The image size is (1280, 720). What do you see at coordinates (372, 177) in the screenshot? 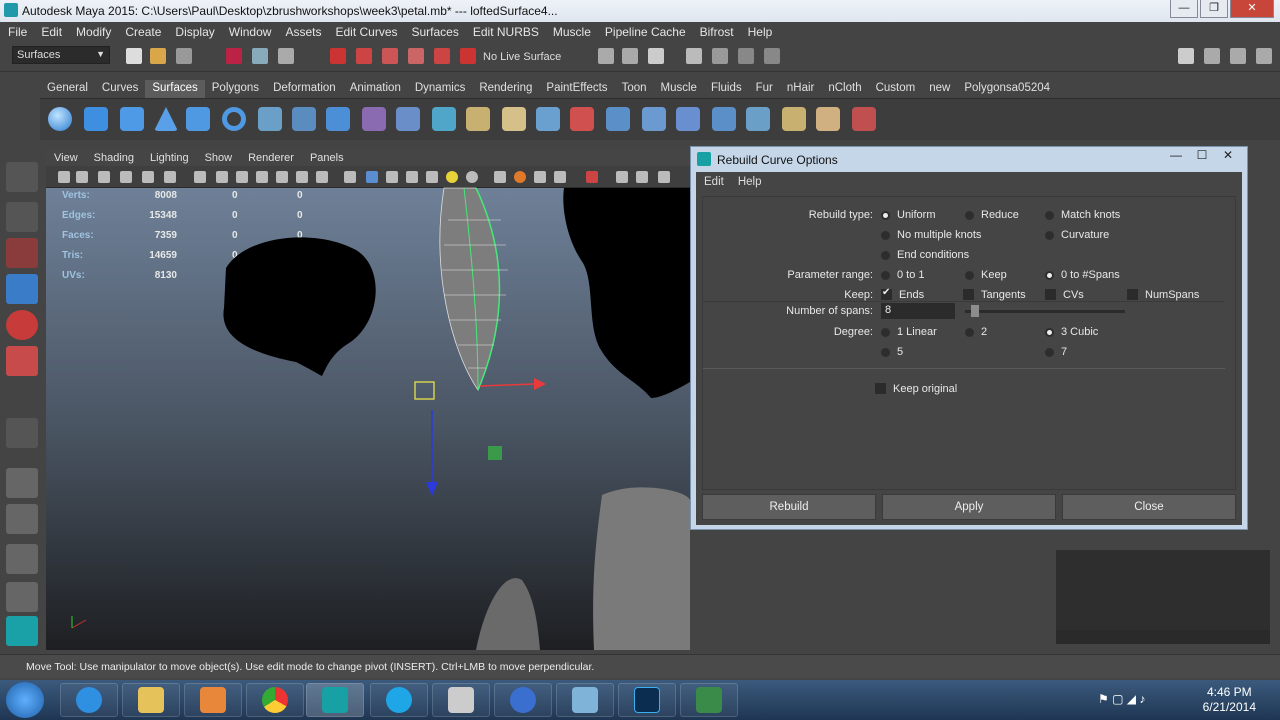
I see `wireframe-on-shaded-icon` at bounding box center [372, 177].